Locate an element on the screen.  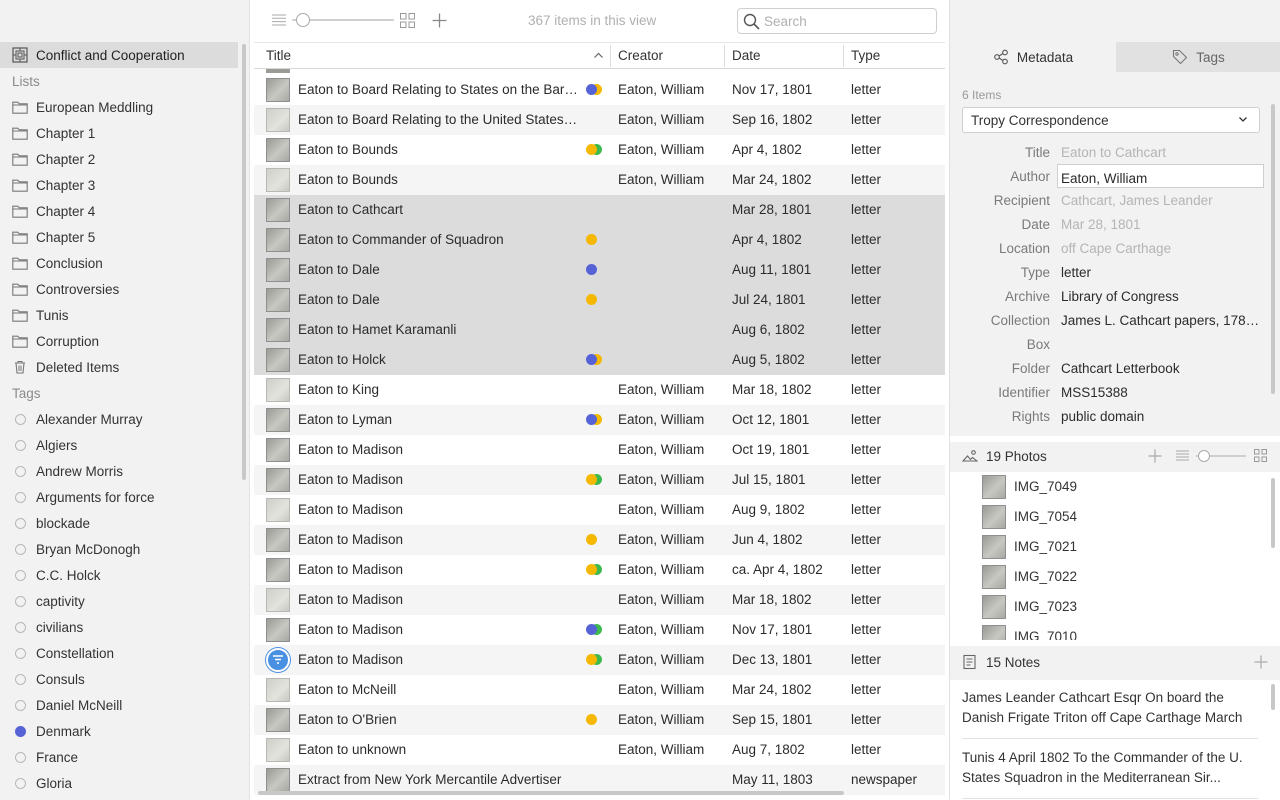
photo-item: IMG_7021 is located at coordinates (1115, 547).